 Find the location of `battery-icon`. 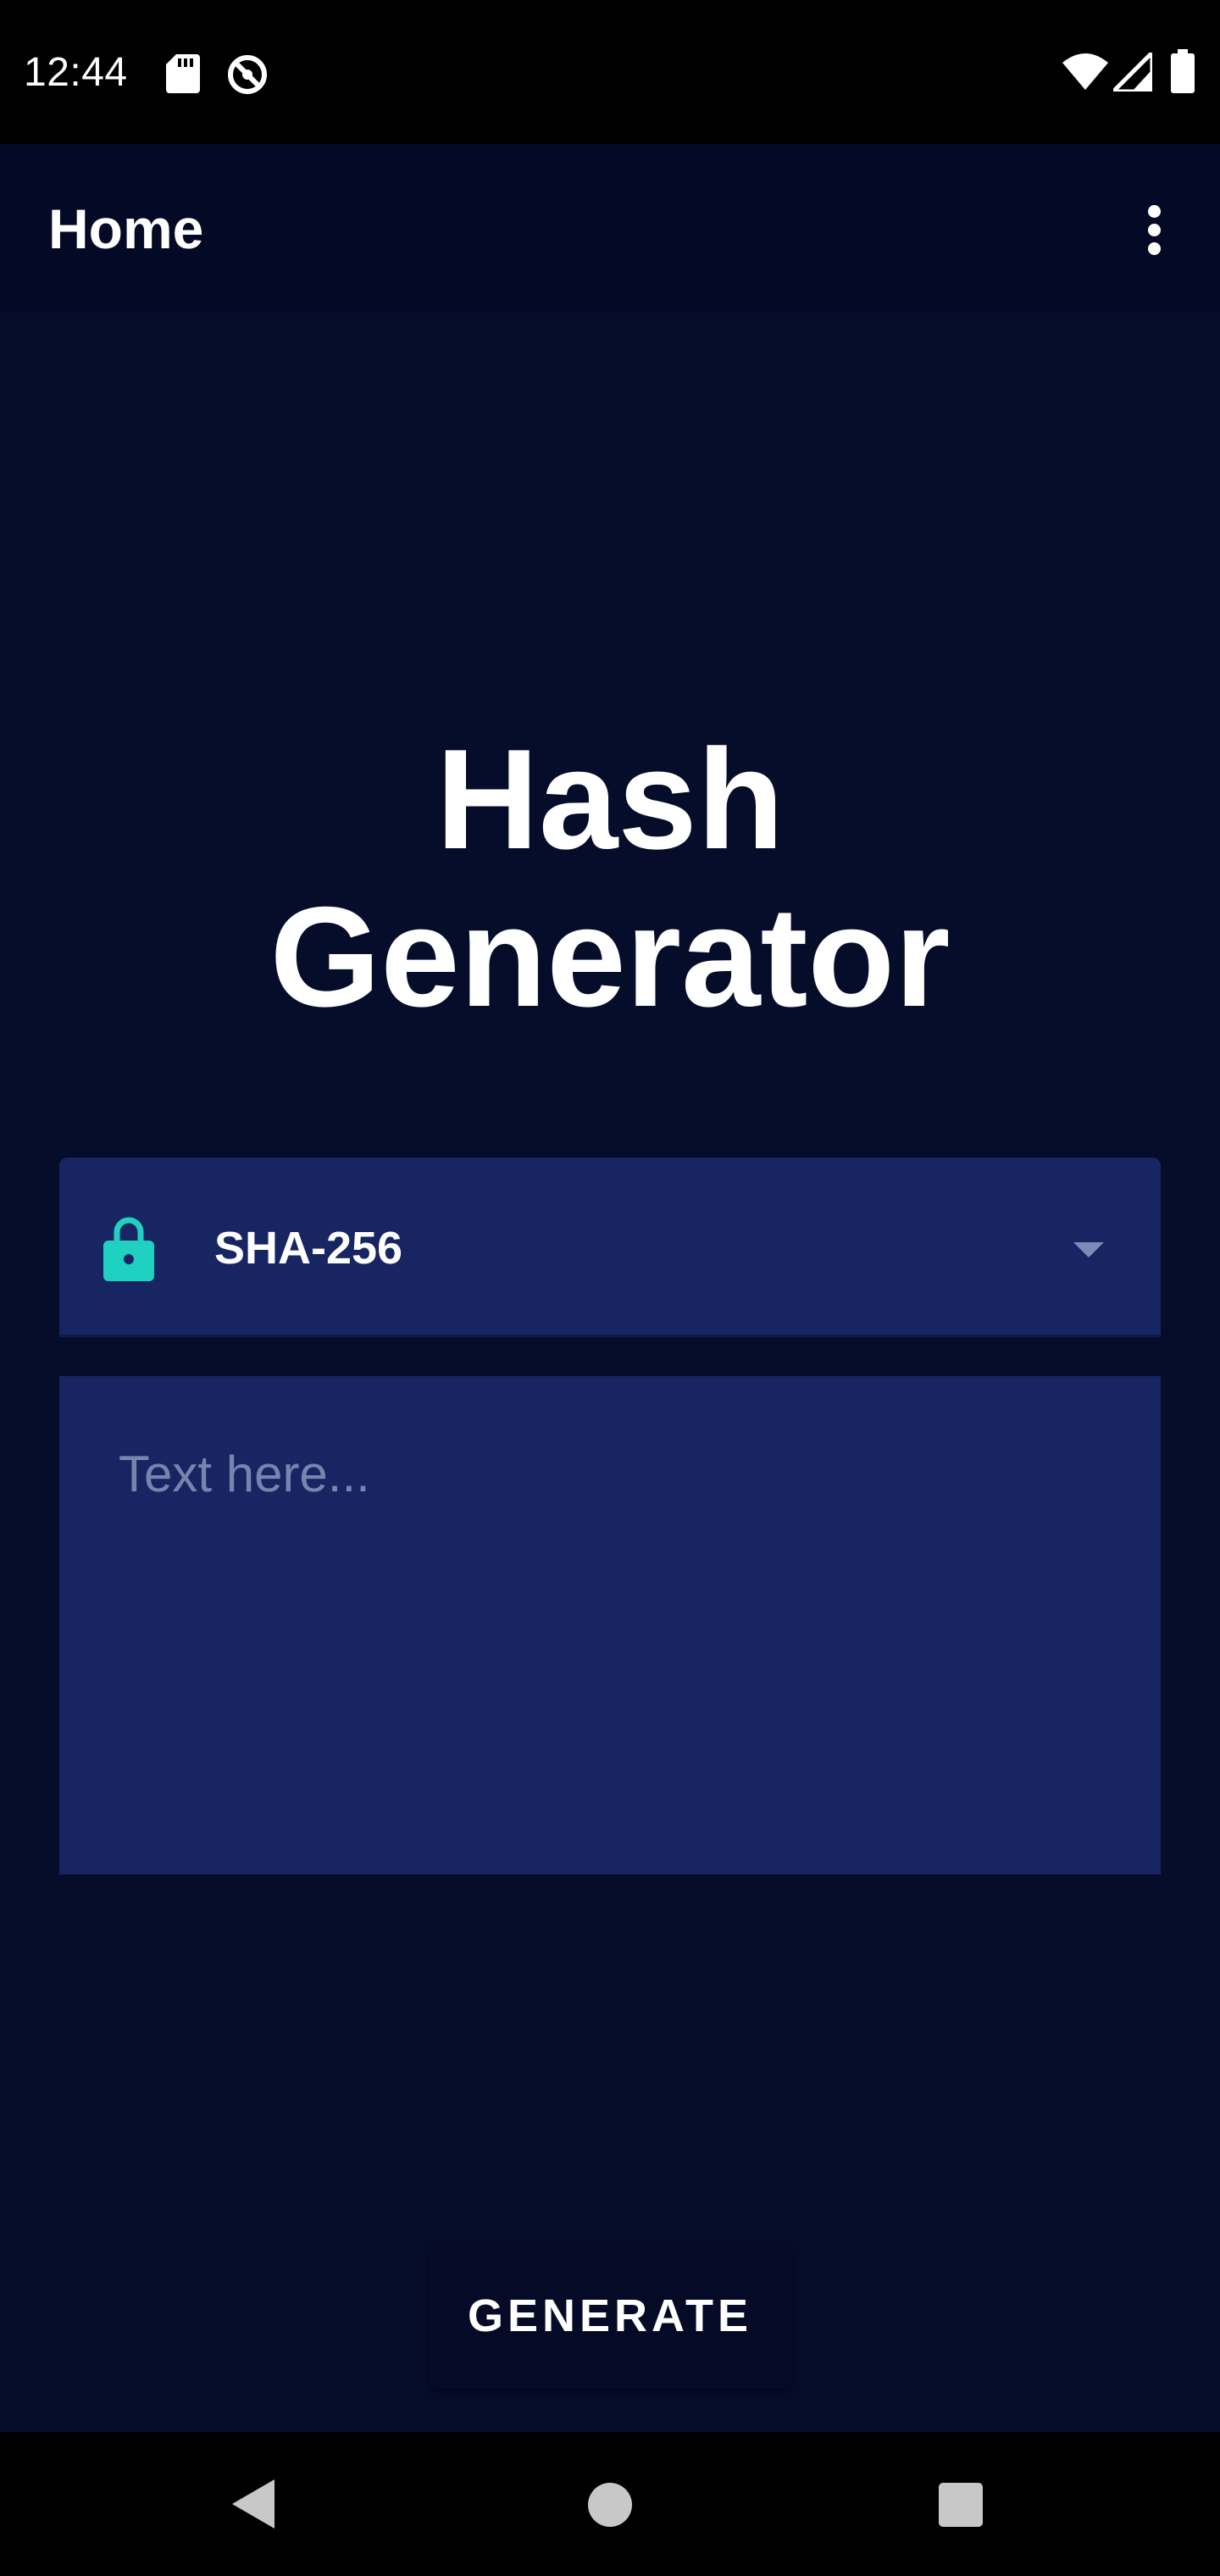

battery-icon is located at coordinates (1183, 71).